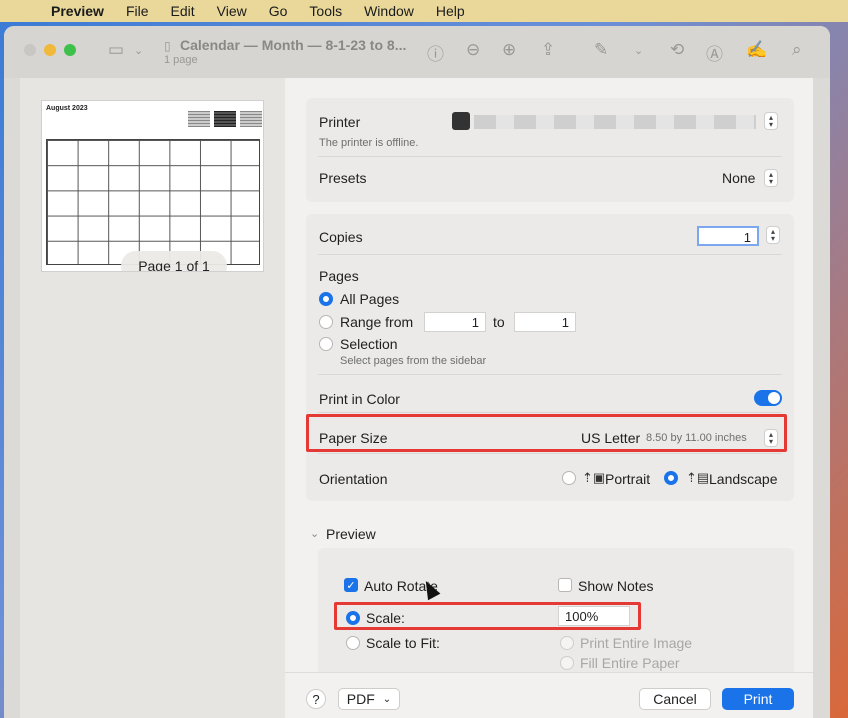 This screenshot has height=718, width=848. Describe the element at coordinates (137, 11) in the screenshot. I see `menu-file: File` at that location.